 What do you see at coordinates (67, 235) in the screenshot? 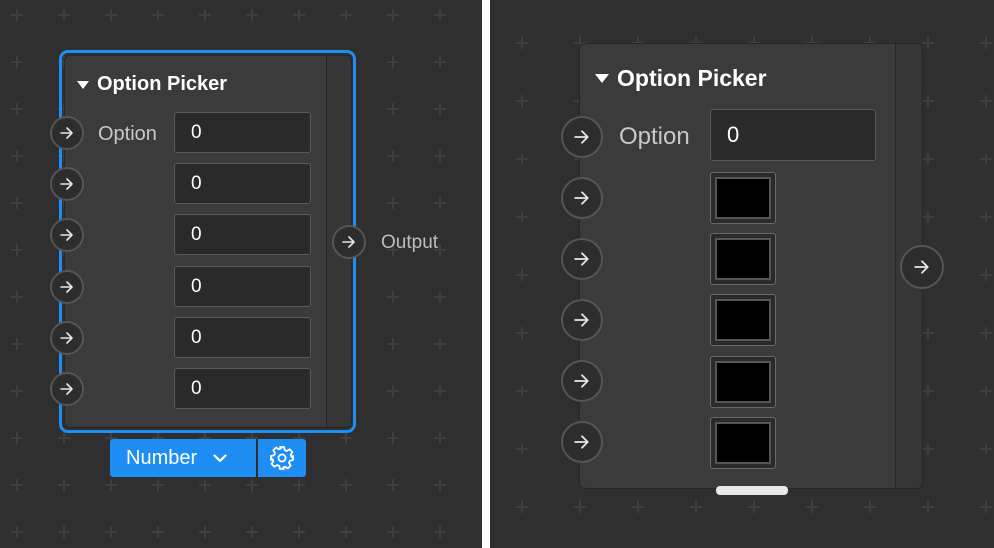
I see `option-2-input-port` at bounding box center [67, 235].